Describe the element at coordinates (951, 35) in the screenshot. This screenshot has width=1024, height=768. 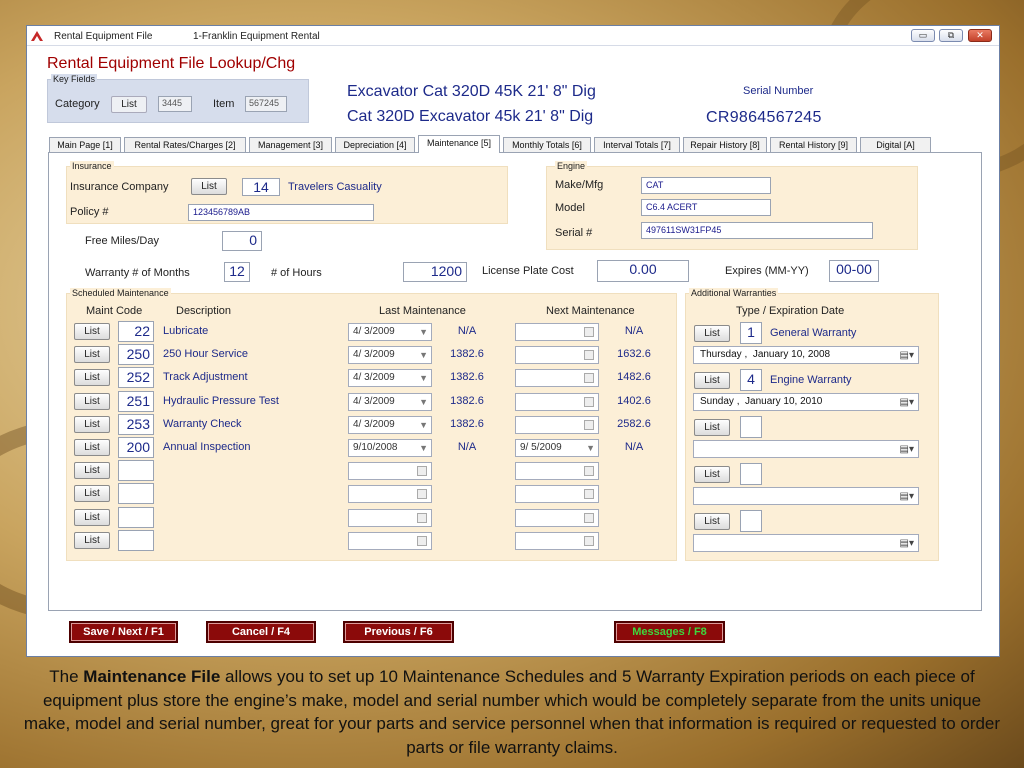
I see `restore-button: ⧉` at that location.